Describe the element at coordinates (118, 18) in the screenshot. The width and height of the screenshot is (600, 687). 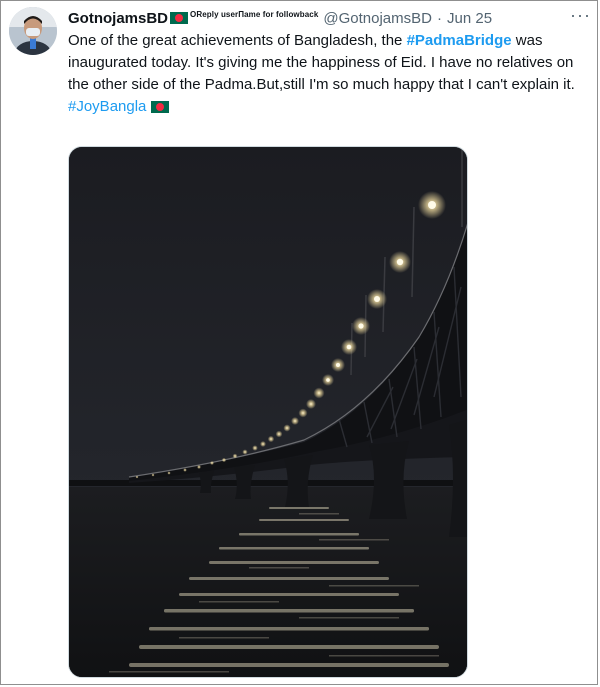
I see `display-name: GotnojamsBD` at that location.